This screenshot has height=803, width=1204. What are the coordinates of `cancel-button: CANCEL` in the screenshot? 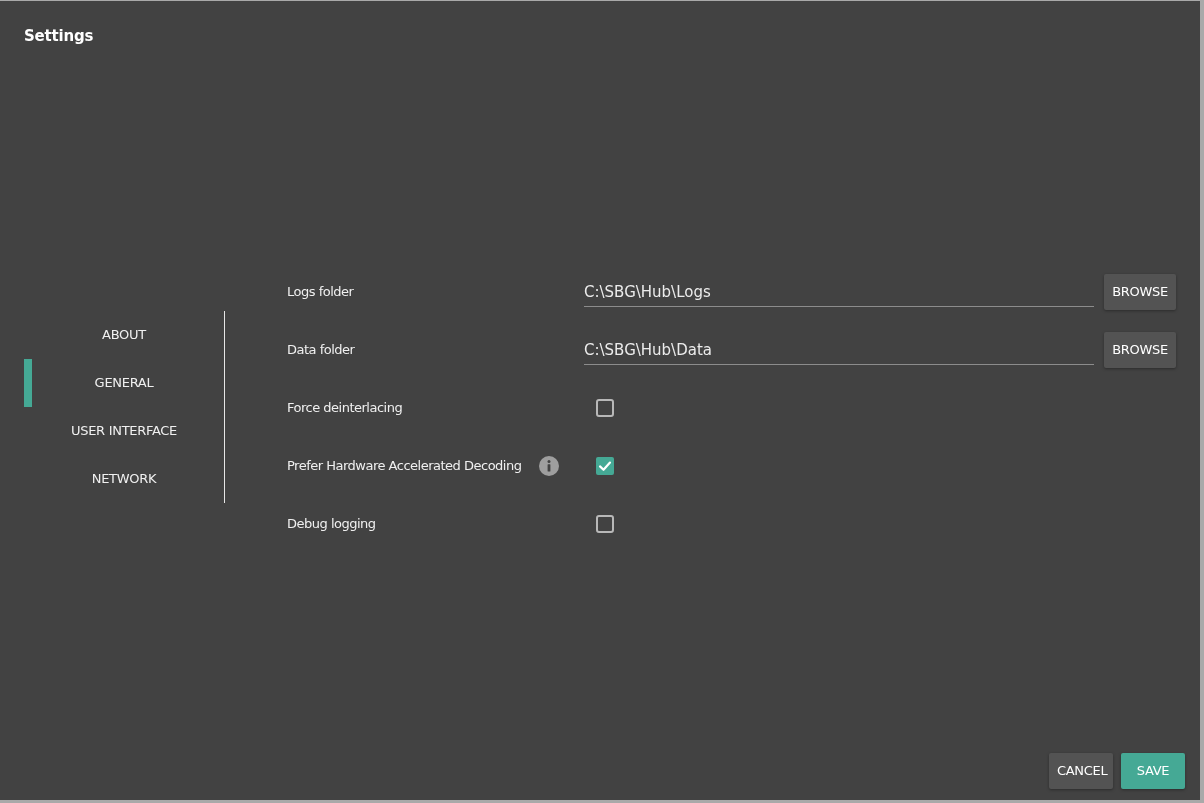 It's located at (1081, 771).